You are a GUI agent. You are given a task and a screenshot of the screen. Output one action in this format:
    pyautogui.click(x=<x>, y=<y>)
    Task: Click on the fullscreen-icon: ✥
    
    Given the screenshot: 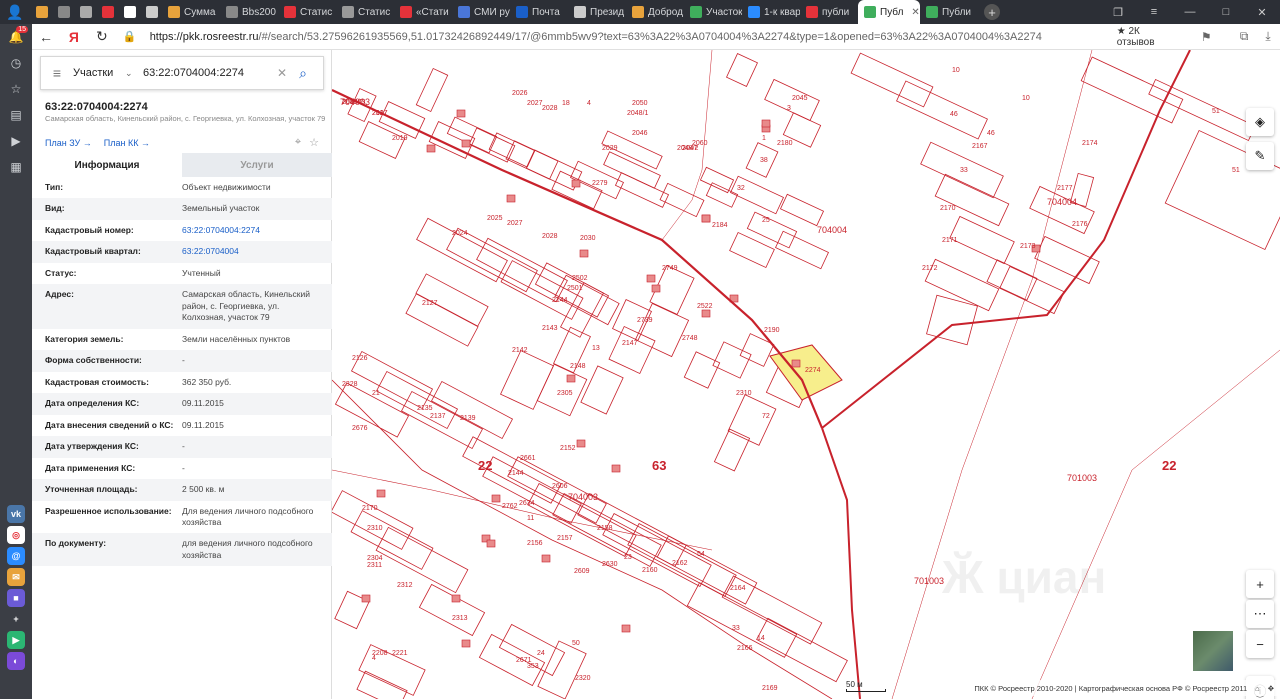 What is the action you would take?
    pyautogui.click(x=1271, y=688)
    